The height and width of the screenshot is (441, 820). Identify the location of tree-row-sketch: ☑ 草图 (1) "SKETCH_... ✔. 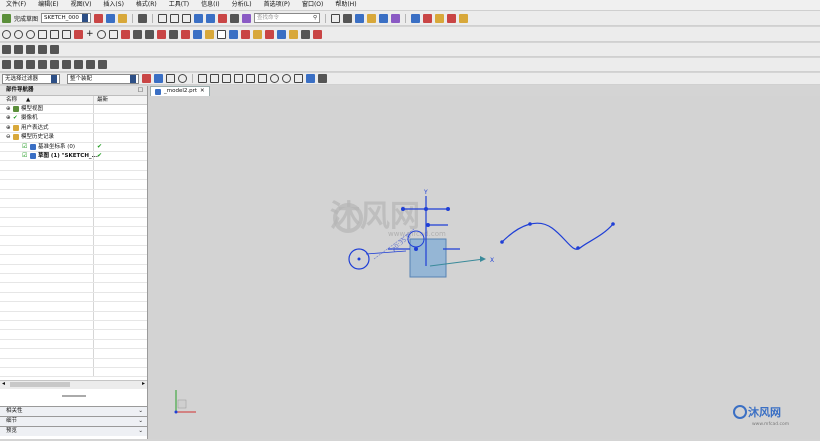
(73, 156).